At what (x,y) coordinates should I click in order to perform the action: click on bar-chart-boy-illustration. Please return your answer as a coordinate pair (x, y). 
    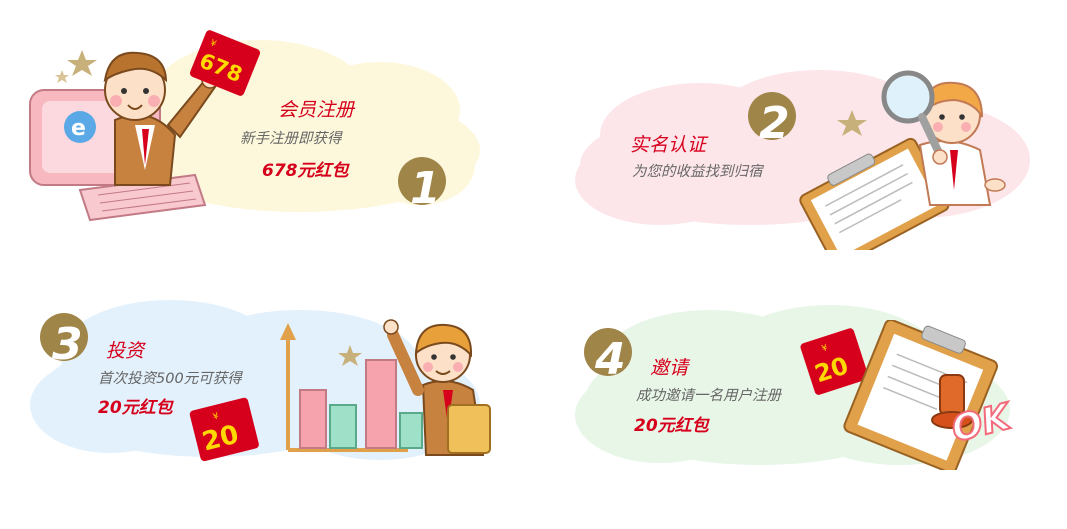
    Looking at the image, I should click on (385, 387).